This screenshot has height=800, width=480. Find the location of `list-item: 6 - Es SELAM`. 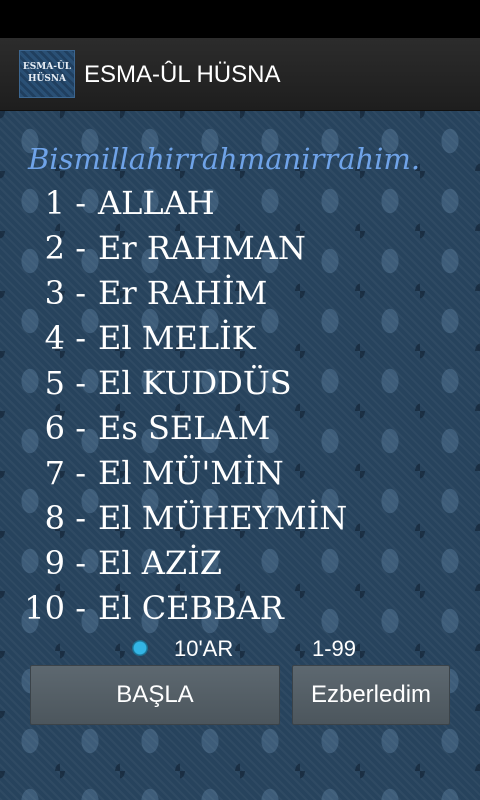

list-item: 6 - Es SELAM is located at coordinates (240, 428).